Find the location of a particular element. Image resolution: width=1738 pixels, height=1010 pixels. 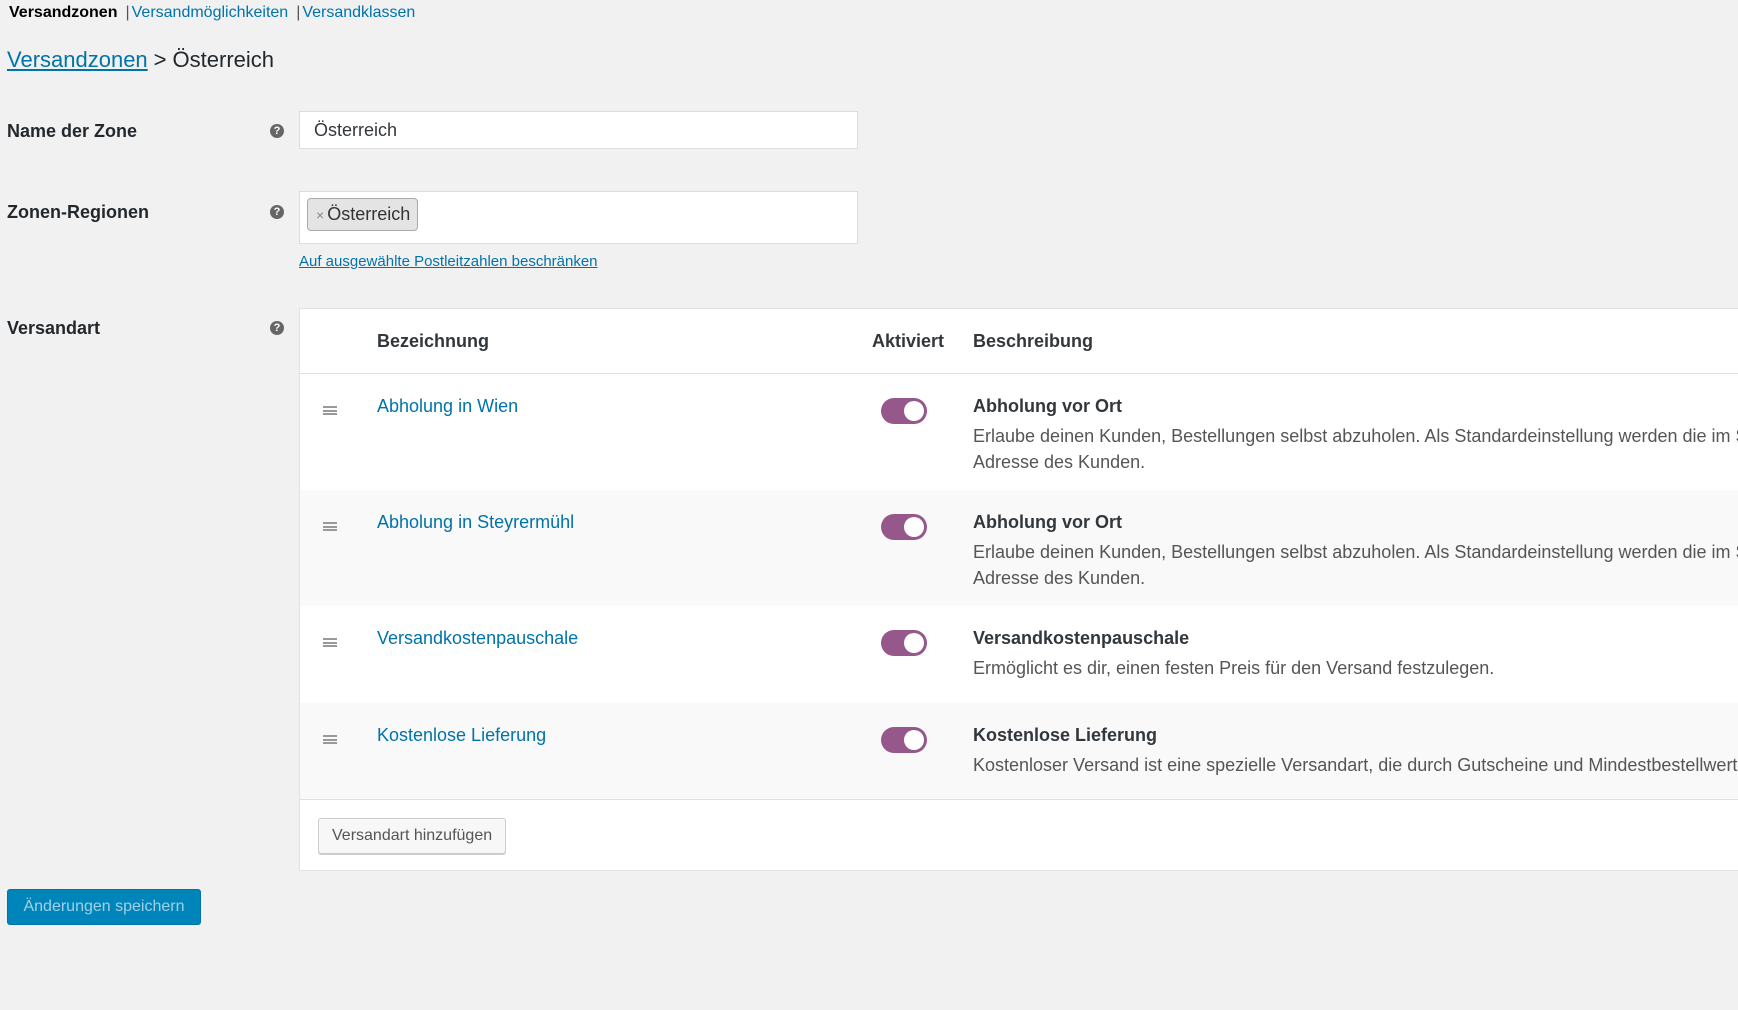

tab-versandzonen: Versandzonen is located at coordinates (63, 12).